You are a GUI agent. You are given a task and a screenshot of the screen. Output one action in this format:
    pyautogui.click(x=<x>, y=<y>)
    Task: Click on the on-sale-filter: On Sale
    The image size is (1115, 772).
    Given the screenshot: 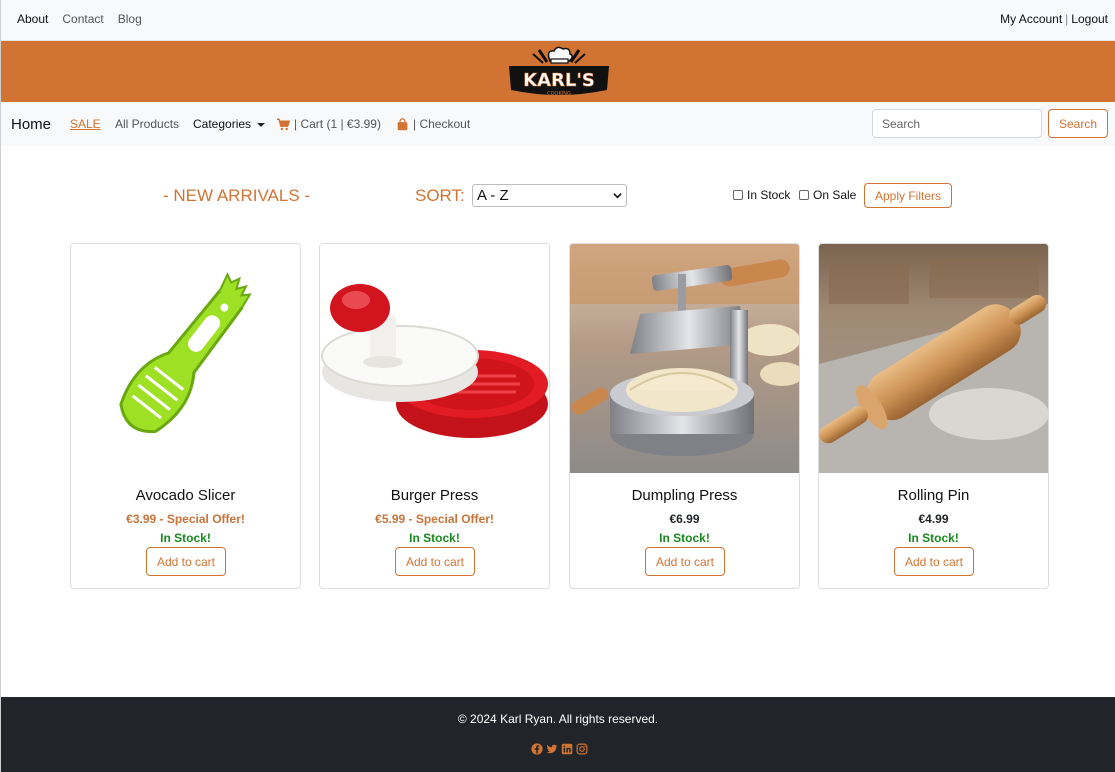 What is the action you would take?
    pyautogui.click(x=827, y=195)
    